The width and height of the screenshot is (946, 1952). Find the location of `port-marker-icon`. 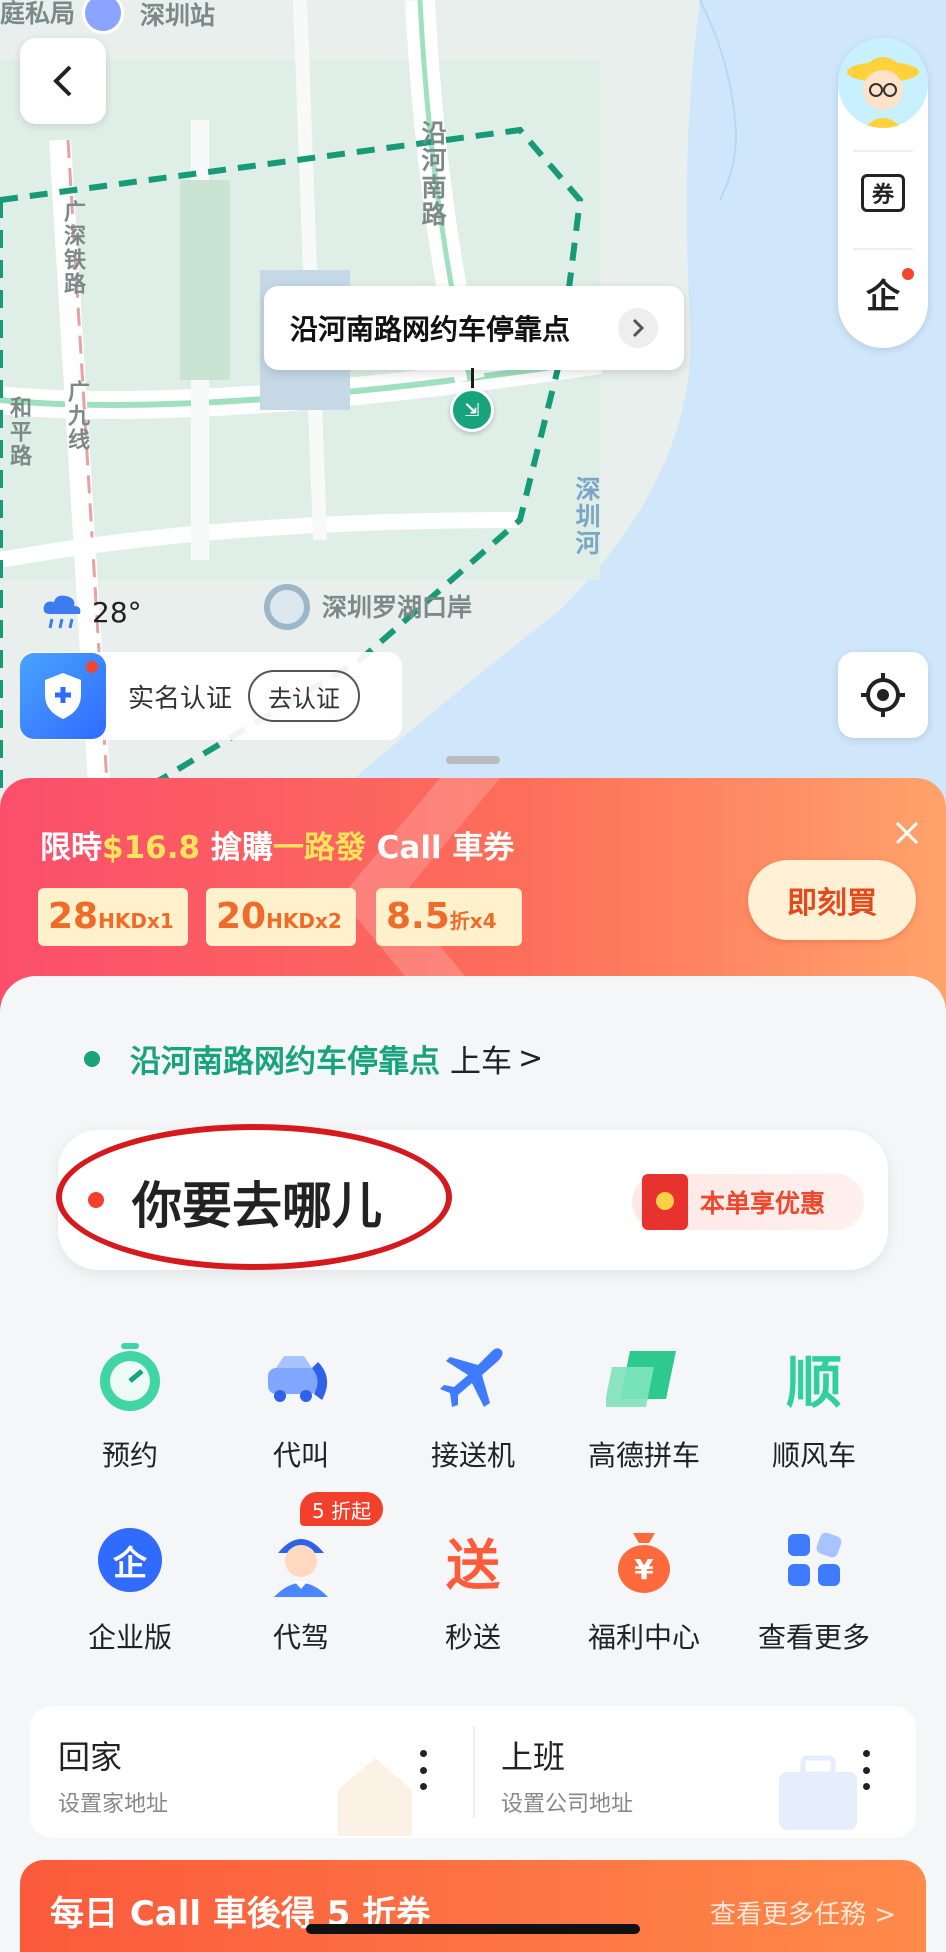

port-marker-icon is located at coordinates (287, 607).